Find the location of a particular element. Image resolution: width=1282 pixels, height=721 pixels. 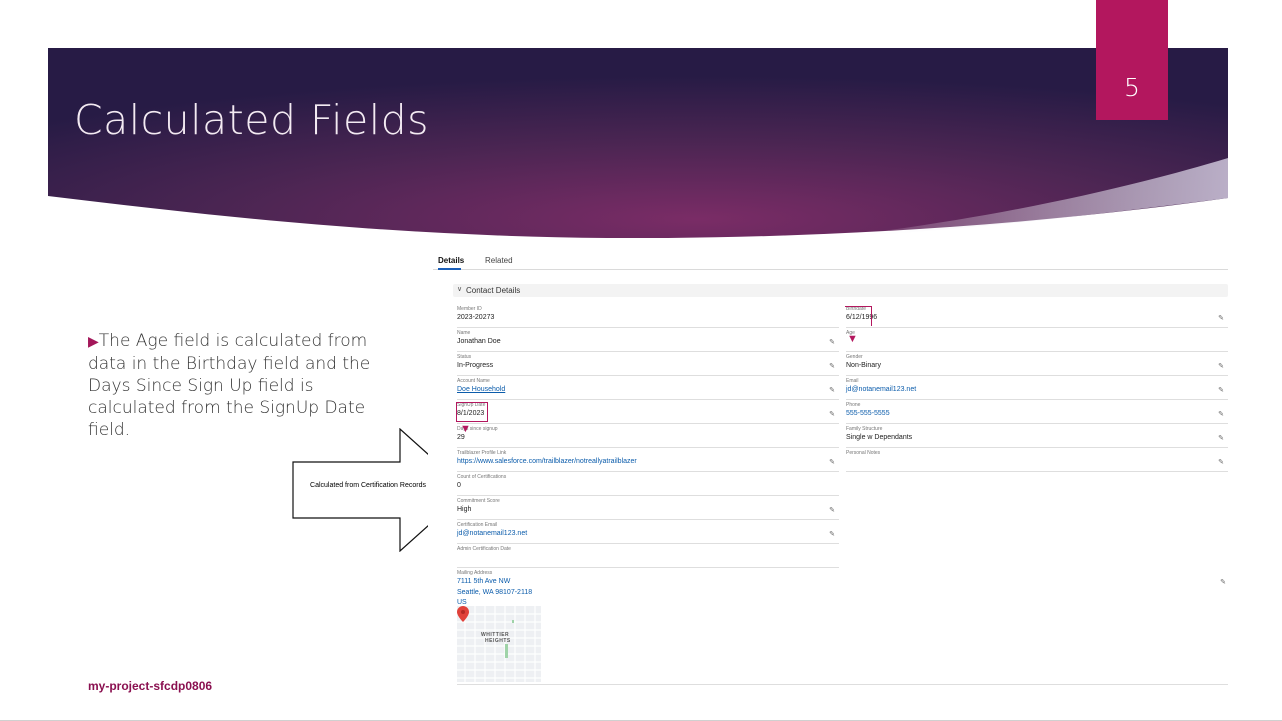

field-status: Status In-Progress ✎ is located at coordinates (648, 364).